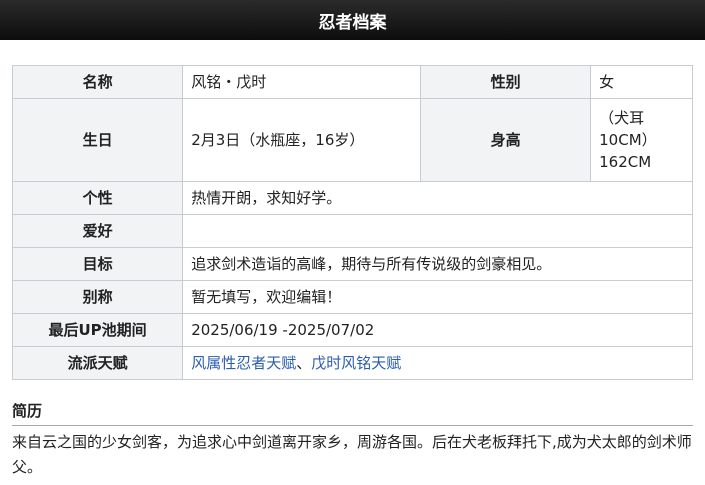 Image resolution: width=705 pixels, height=485 pixels. Describe the element at coordinates (301, 82) in the screenshot. I see `name-value: 风铭・戊时` at that location.